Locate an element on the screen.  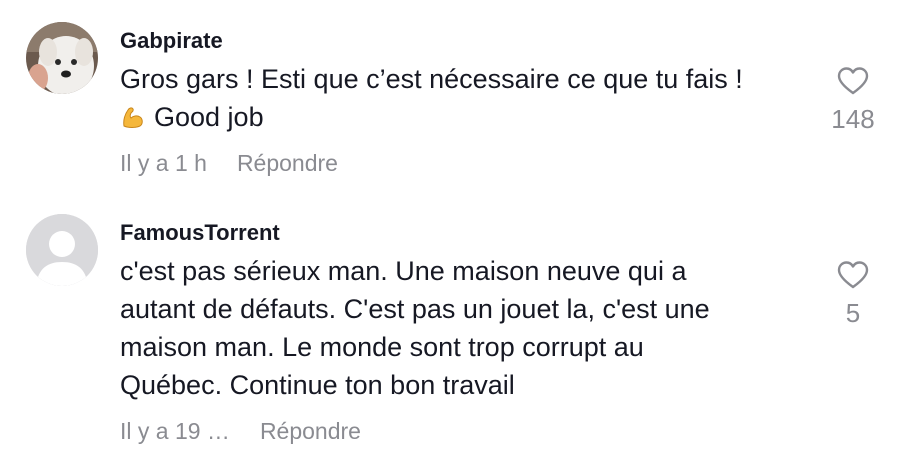
comment-meta: Il y a 19 … Répondre is located at coordinates (240, 431).